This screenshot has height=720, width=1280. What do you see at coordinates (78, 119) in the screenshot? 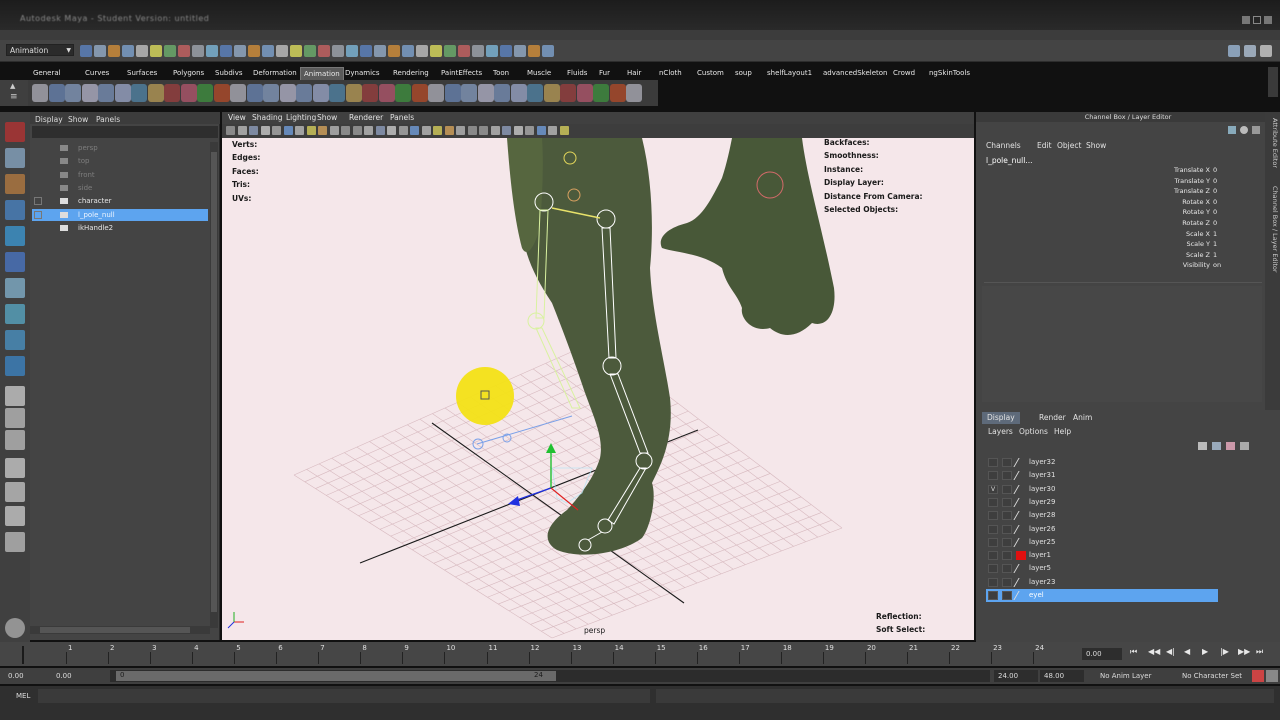
I see `outliner-menu-show: Show` at bounding box center [78, 119].